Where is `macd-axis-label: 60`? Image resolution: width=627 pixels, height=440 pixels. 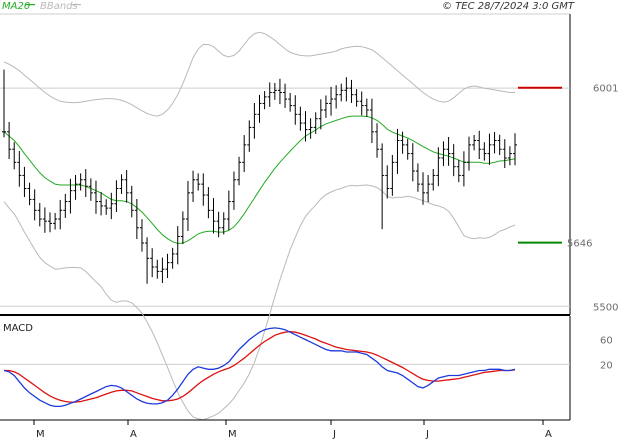
macd-axis-label: 60 is located at coordinates (606, 341).